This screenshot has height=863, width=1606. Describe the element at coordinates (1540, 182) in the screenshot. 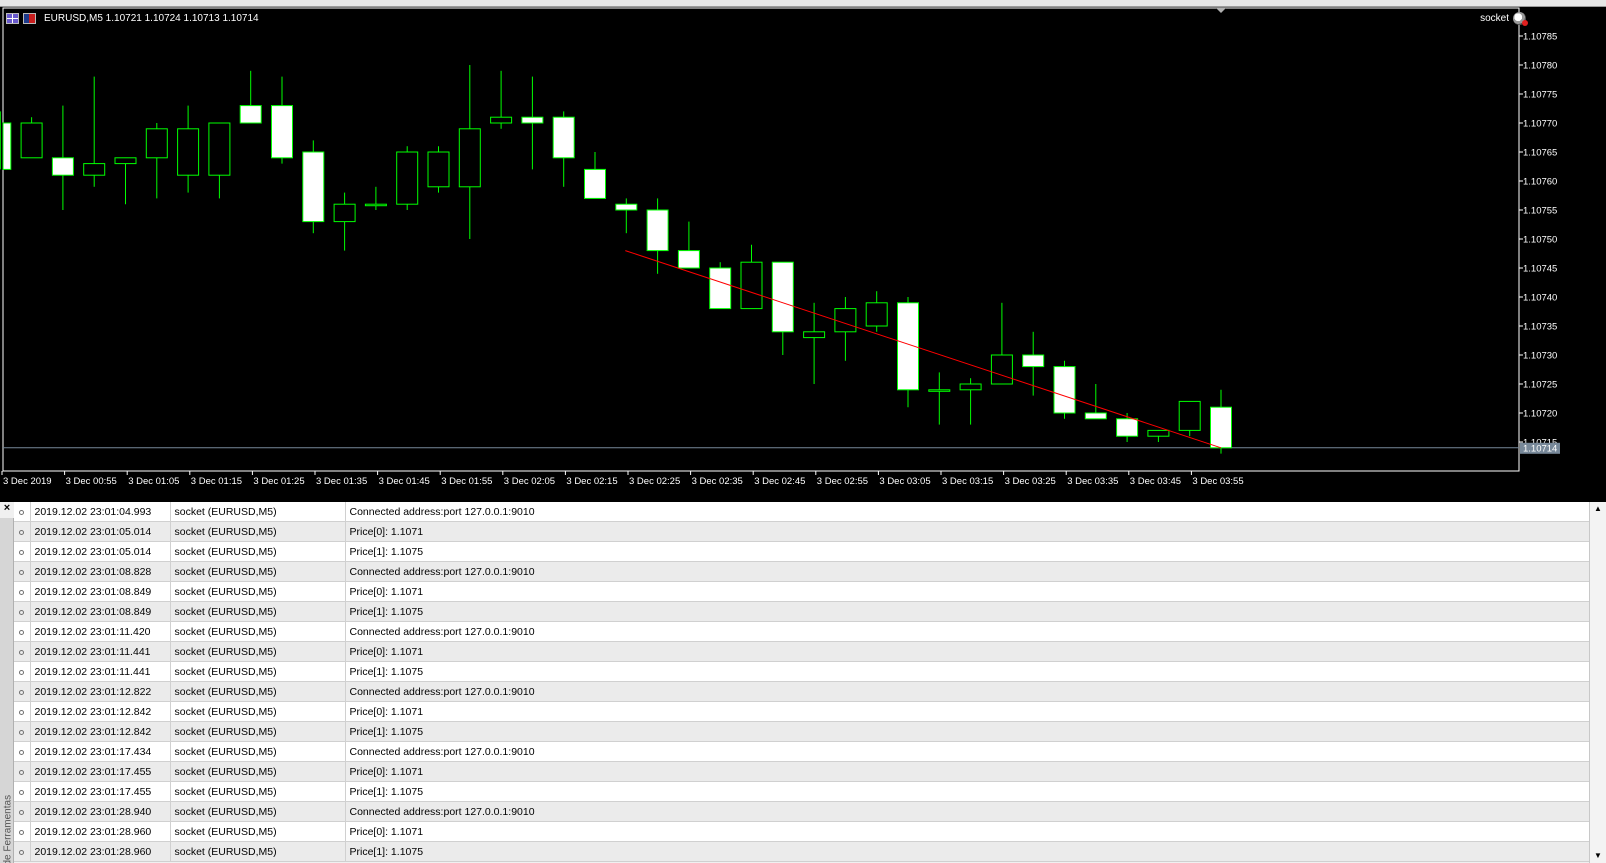

I see `price-axis-label: 1.10760` at that location.